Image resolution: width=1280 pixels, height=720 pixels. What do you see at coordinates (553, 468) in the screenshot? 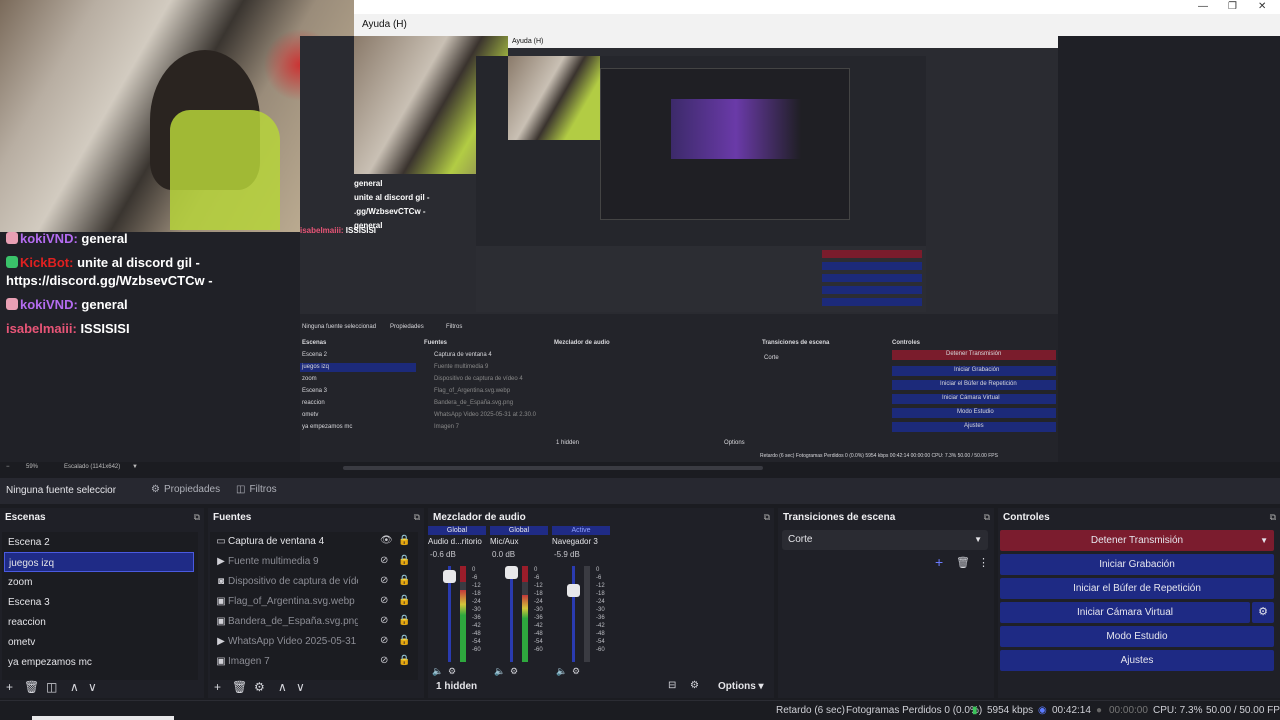
I see `preview-scrollbar` at bounding box center [553, 468].